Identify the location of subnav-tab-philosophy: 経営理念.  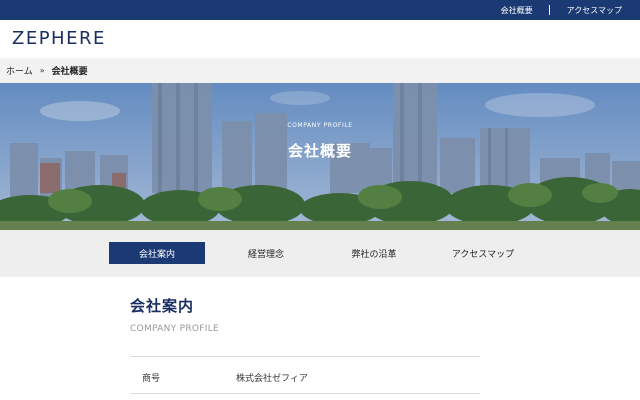
(266, 253).